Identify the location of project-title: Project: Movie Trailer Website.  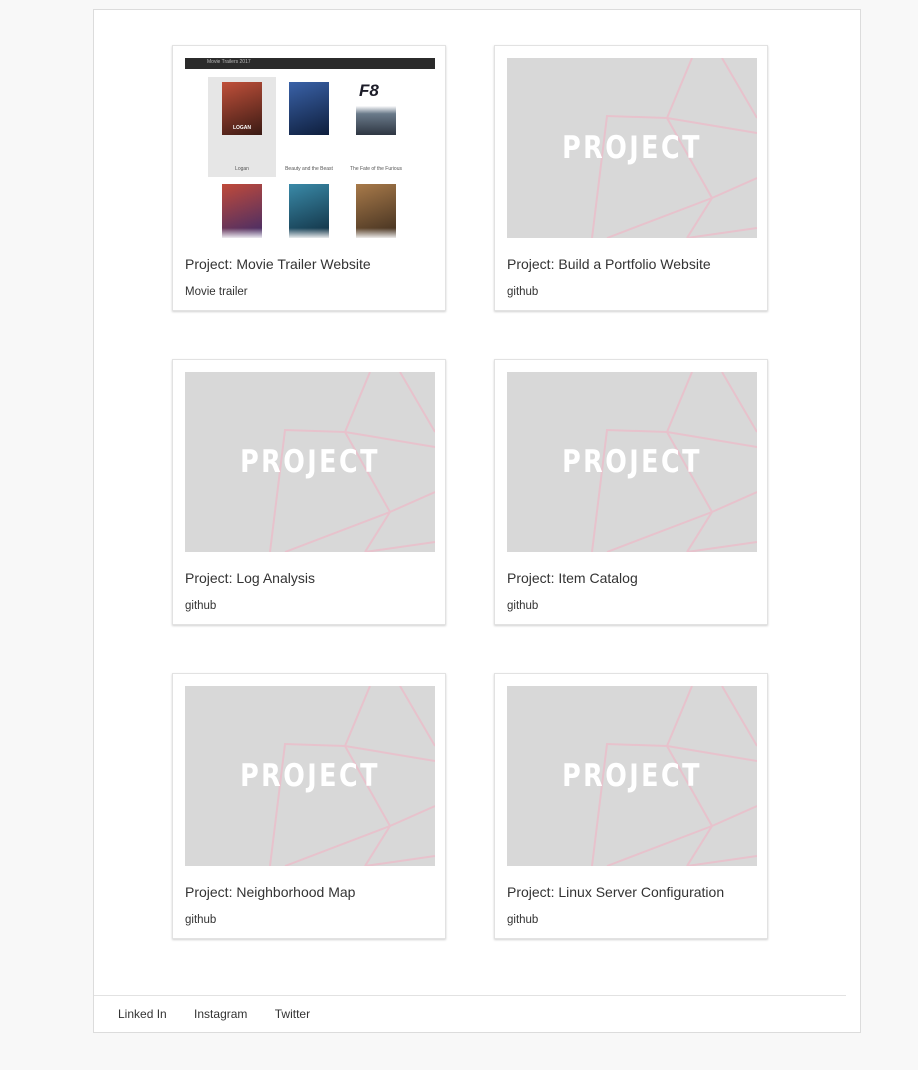
(278, 264).